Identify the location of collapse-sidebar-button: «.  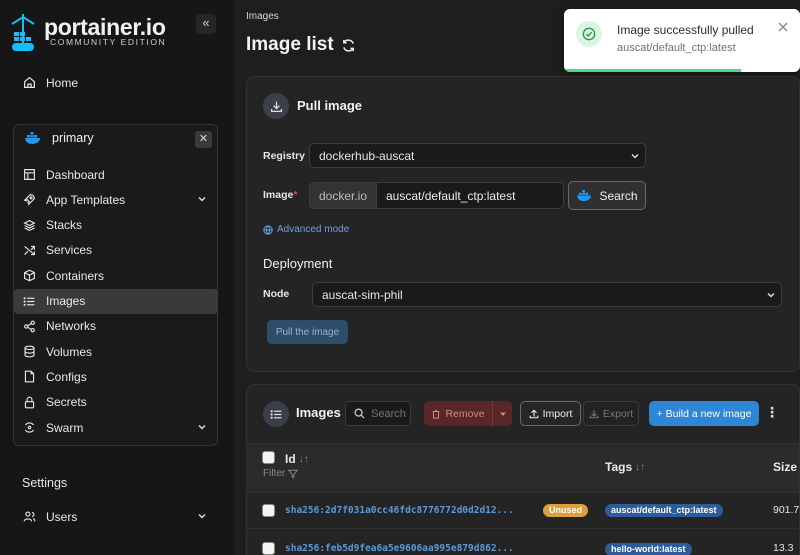
(206, 24).